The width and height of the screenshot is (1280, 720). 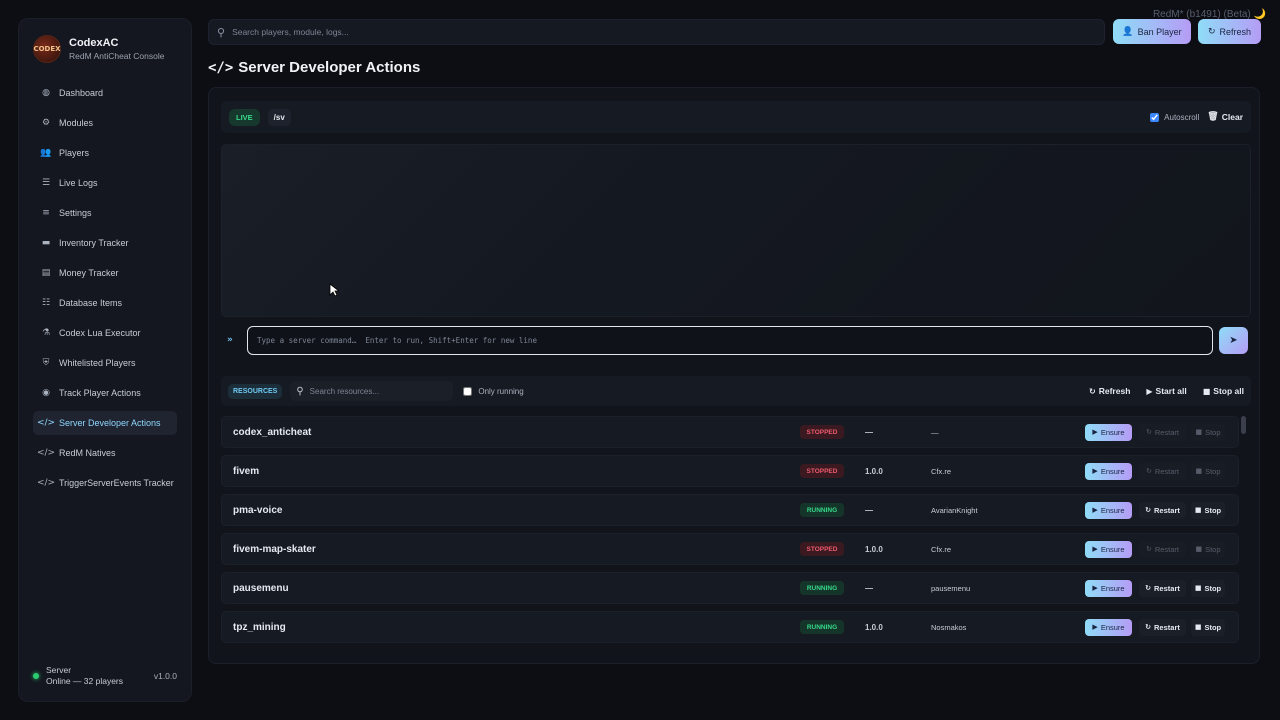 I want to click on resource-search: ⚲, so click(x=372, y=391).